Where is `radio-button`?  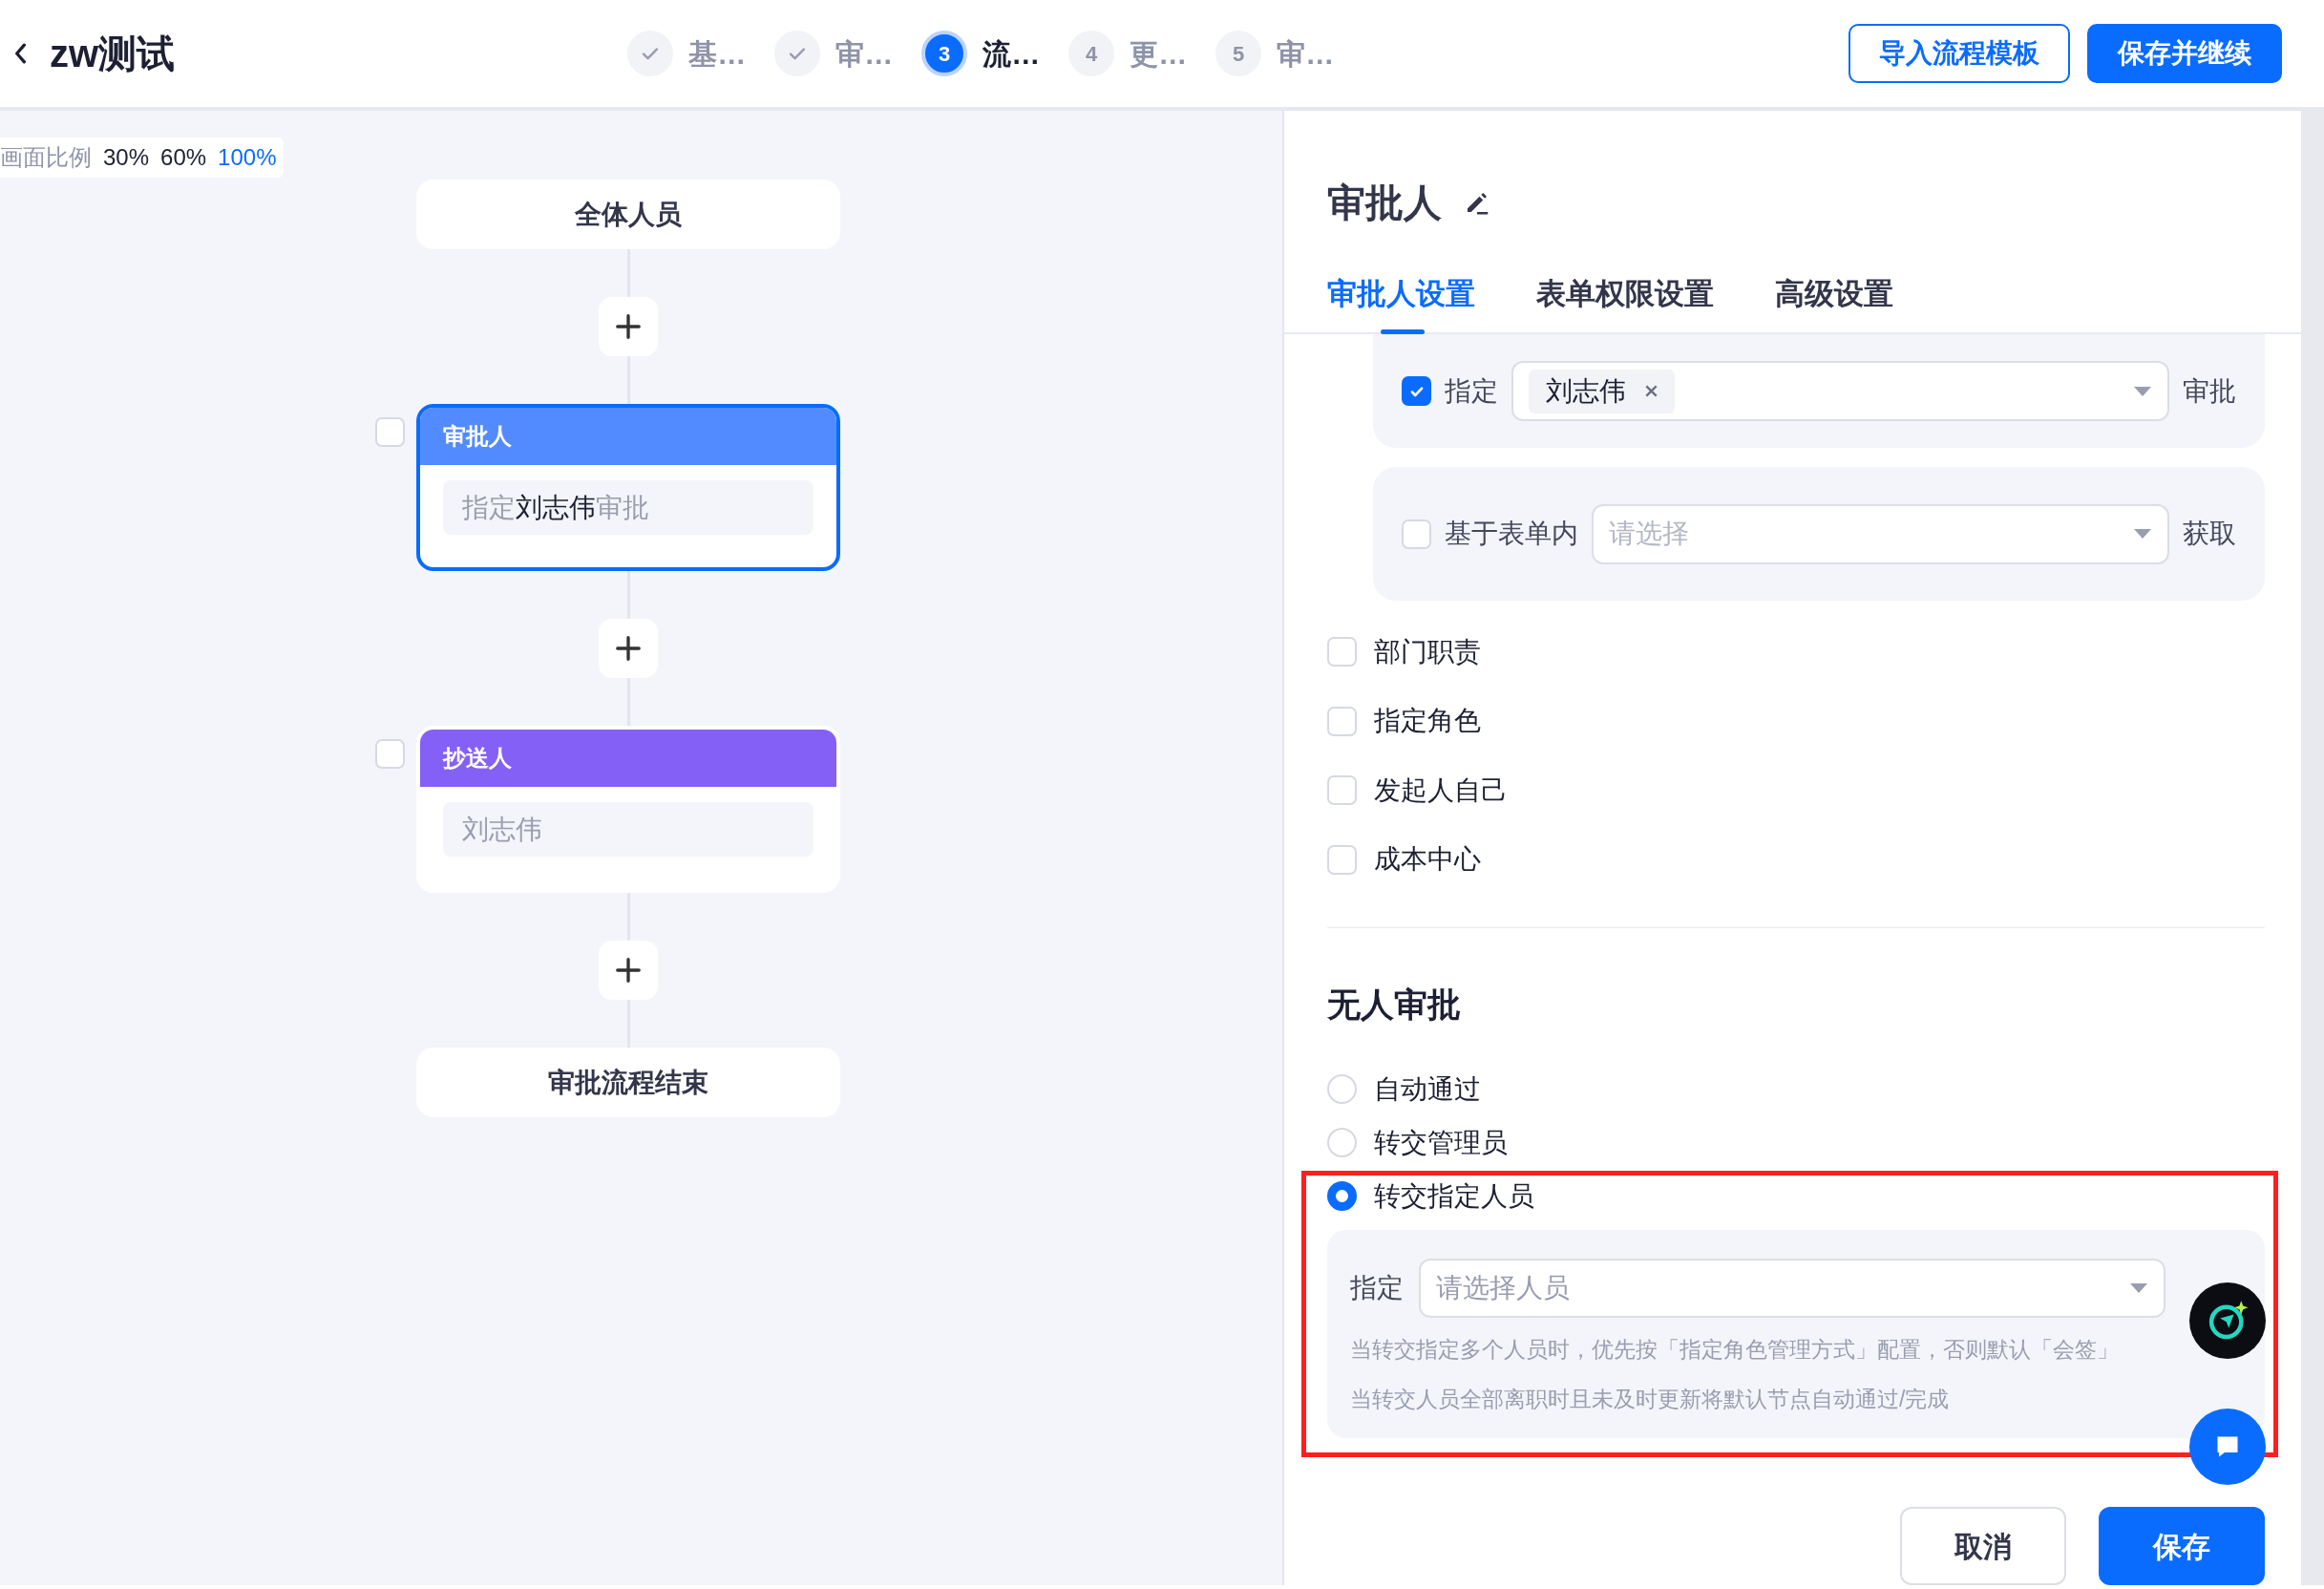
radio-button is located at coordinates (1342, 1196).